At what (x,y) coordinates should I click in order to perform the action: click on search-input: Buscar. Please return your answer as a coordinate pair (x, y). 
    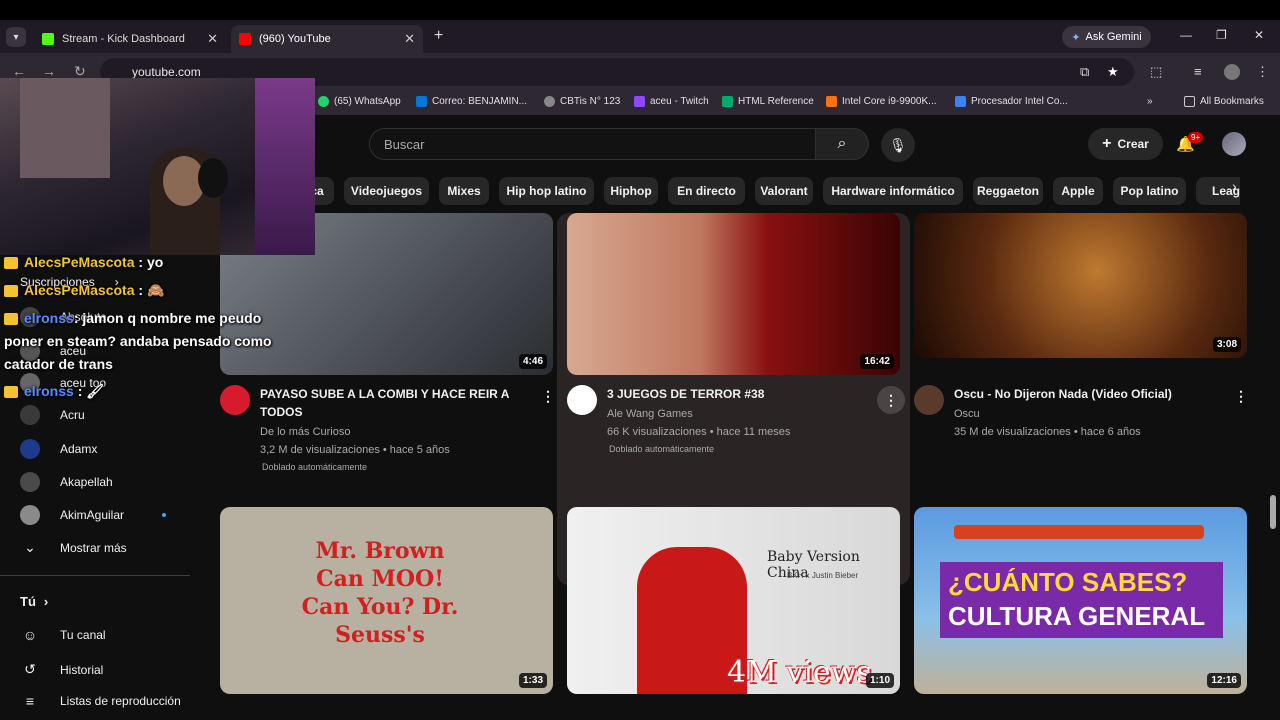
    Looking at the image, I should click on (592, 144).